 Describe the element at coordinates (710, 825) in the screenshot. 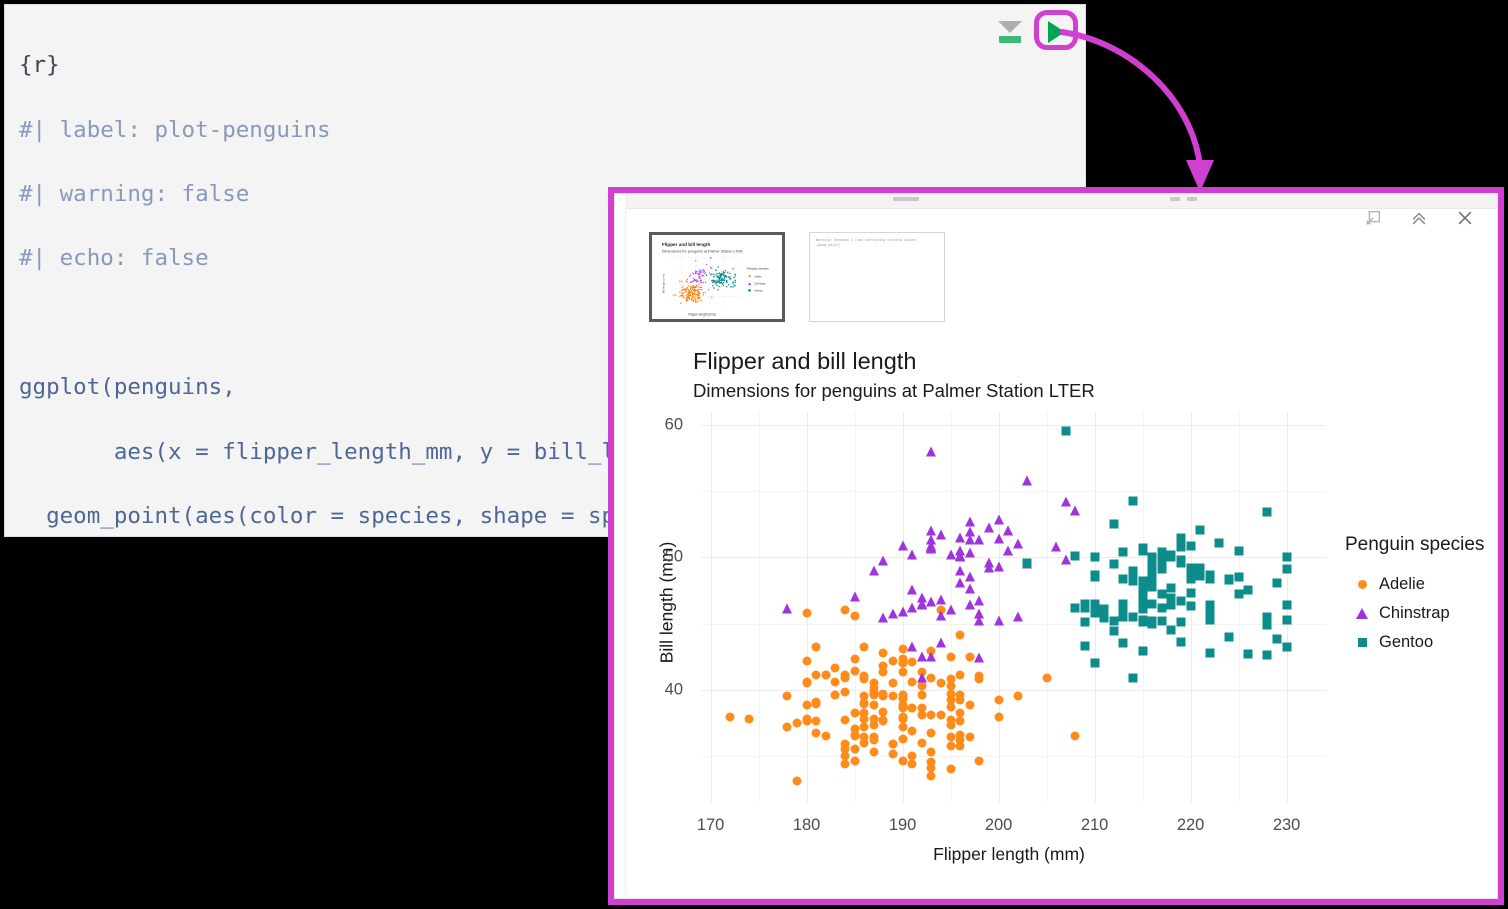

I see `x-tick-label: 170` at that location.